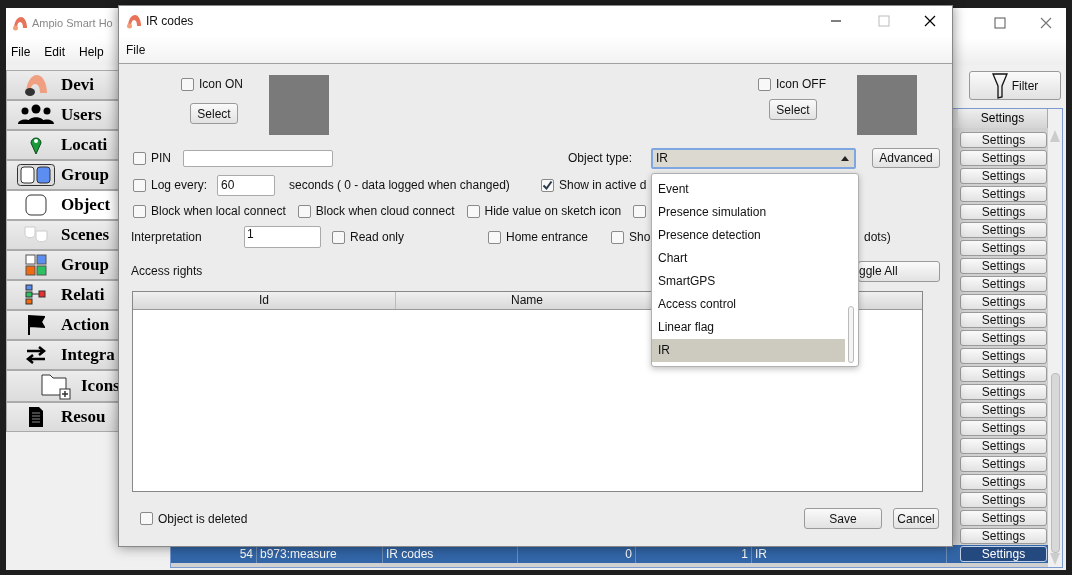  What do you see at coordinates (56, 386) in the screenshot?
I see `folder-plus-icon` at bounding box center [56, 386].